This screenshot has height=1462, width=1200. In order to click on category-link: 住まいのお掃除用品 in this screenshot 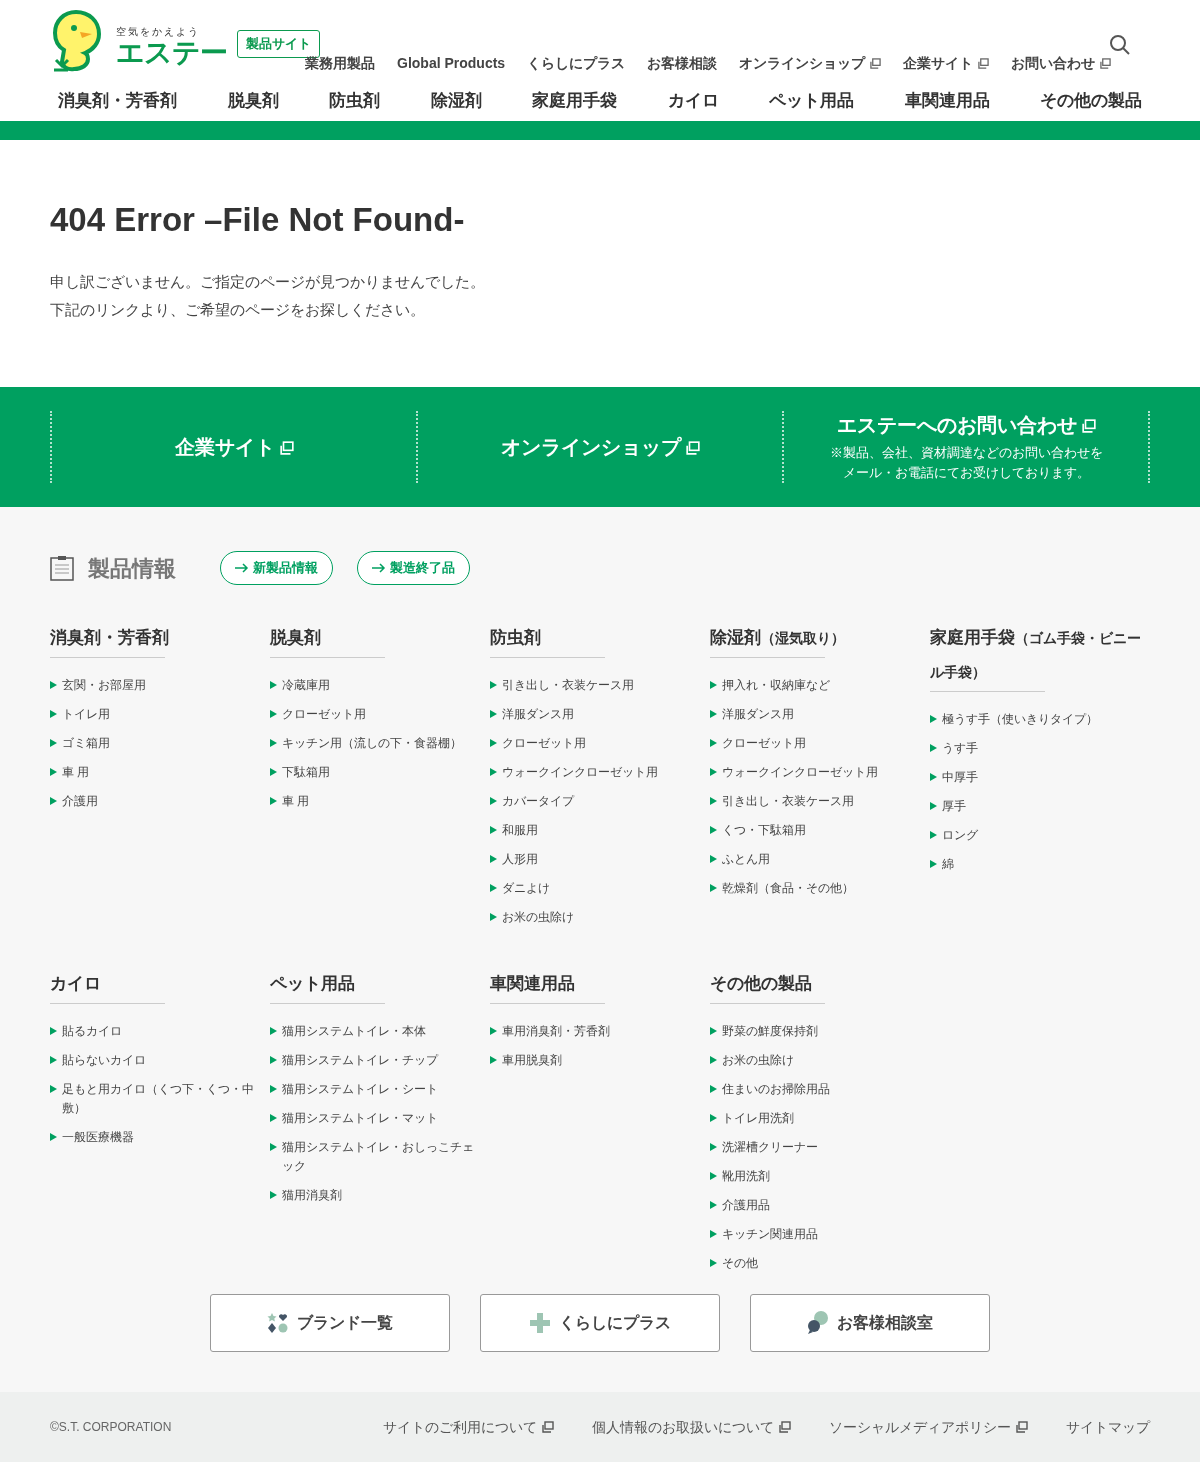, I will do `click(776, 1089)`.